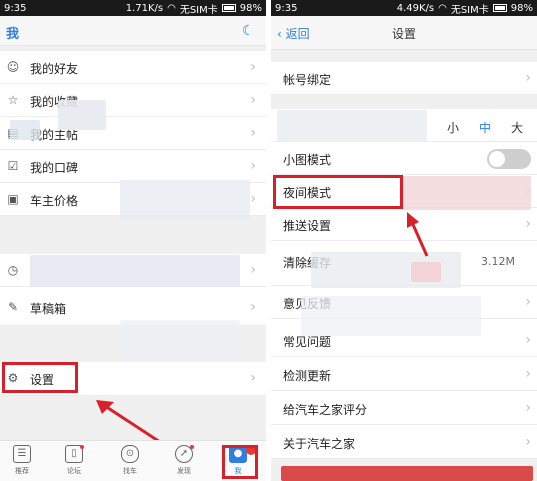 The height and width of the screenshot is (481, 537). I want to click on push-settings-row: 推送设置 ›, so click(404, 224).